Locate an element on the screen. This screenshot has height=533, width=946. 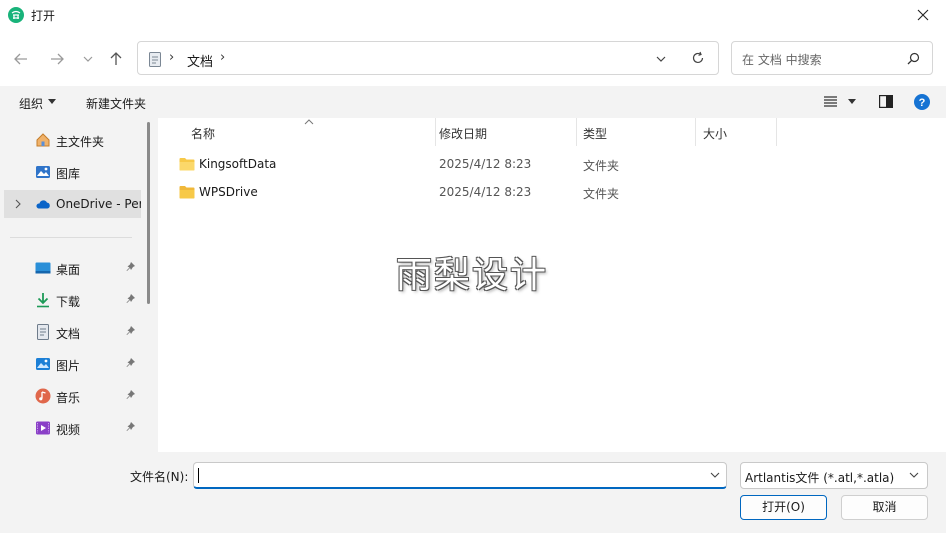
sidebar-item-downloads: 下载 is located at coordinates (70, 300).